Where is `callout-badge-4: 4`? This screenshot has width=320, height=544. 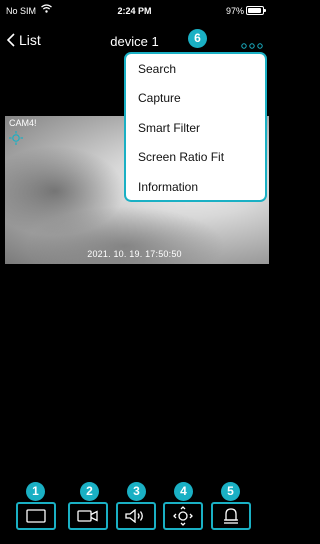
callout-badge-4: 4 is located at coordinates (183, 491).